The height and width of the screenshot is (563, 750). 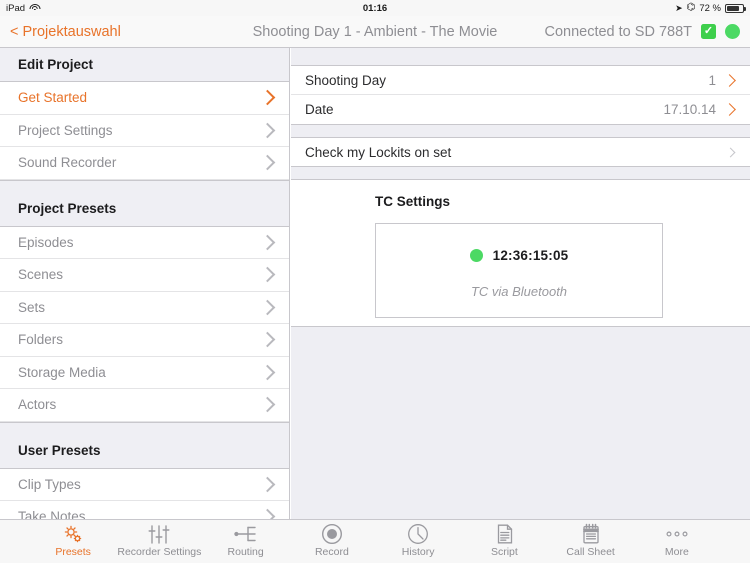 What do you see at coordinates (245, 552) in the screenshot?
I see `tab-label: Routing` at bounding box center [245, 552].